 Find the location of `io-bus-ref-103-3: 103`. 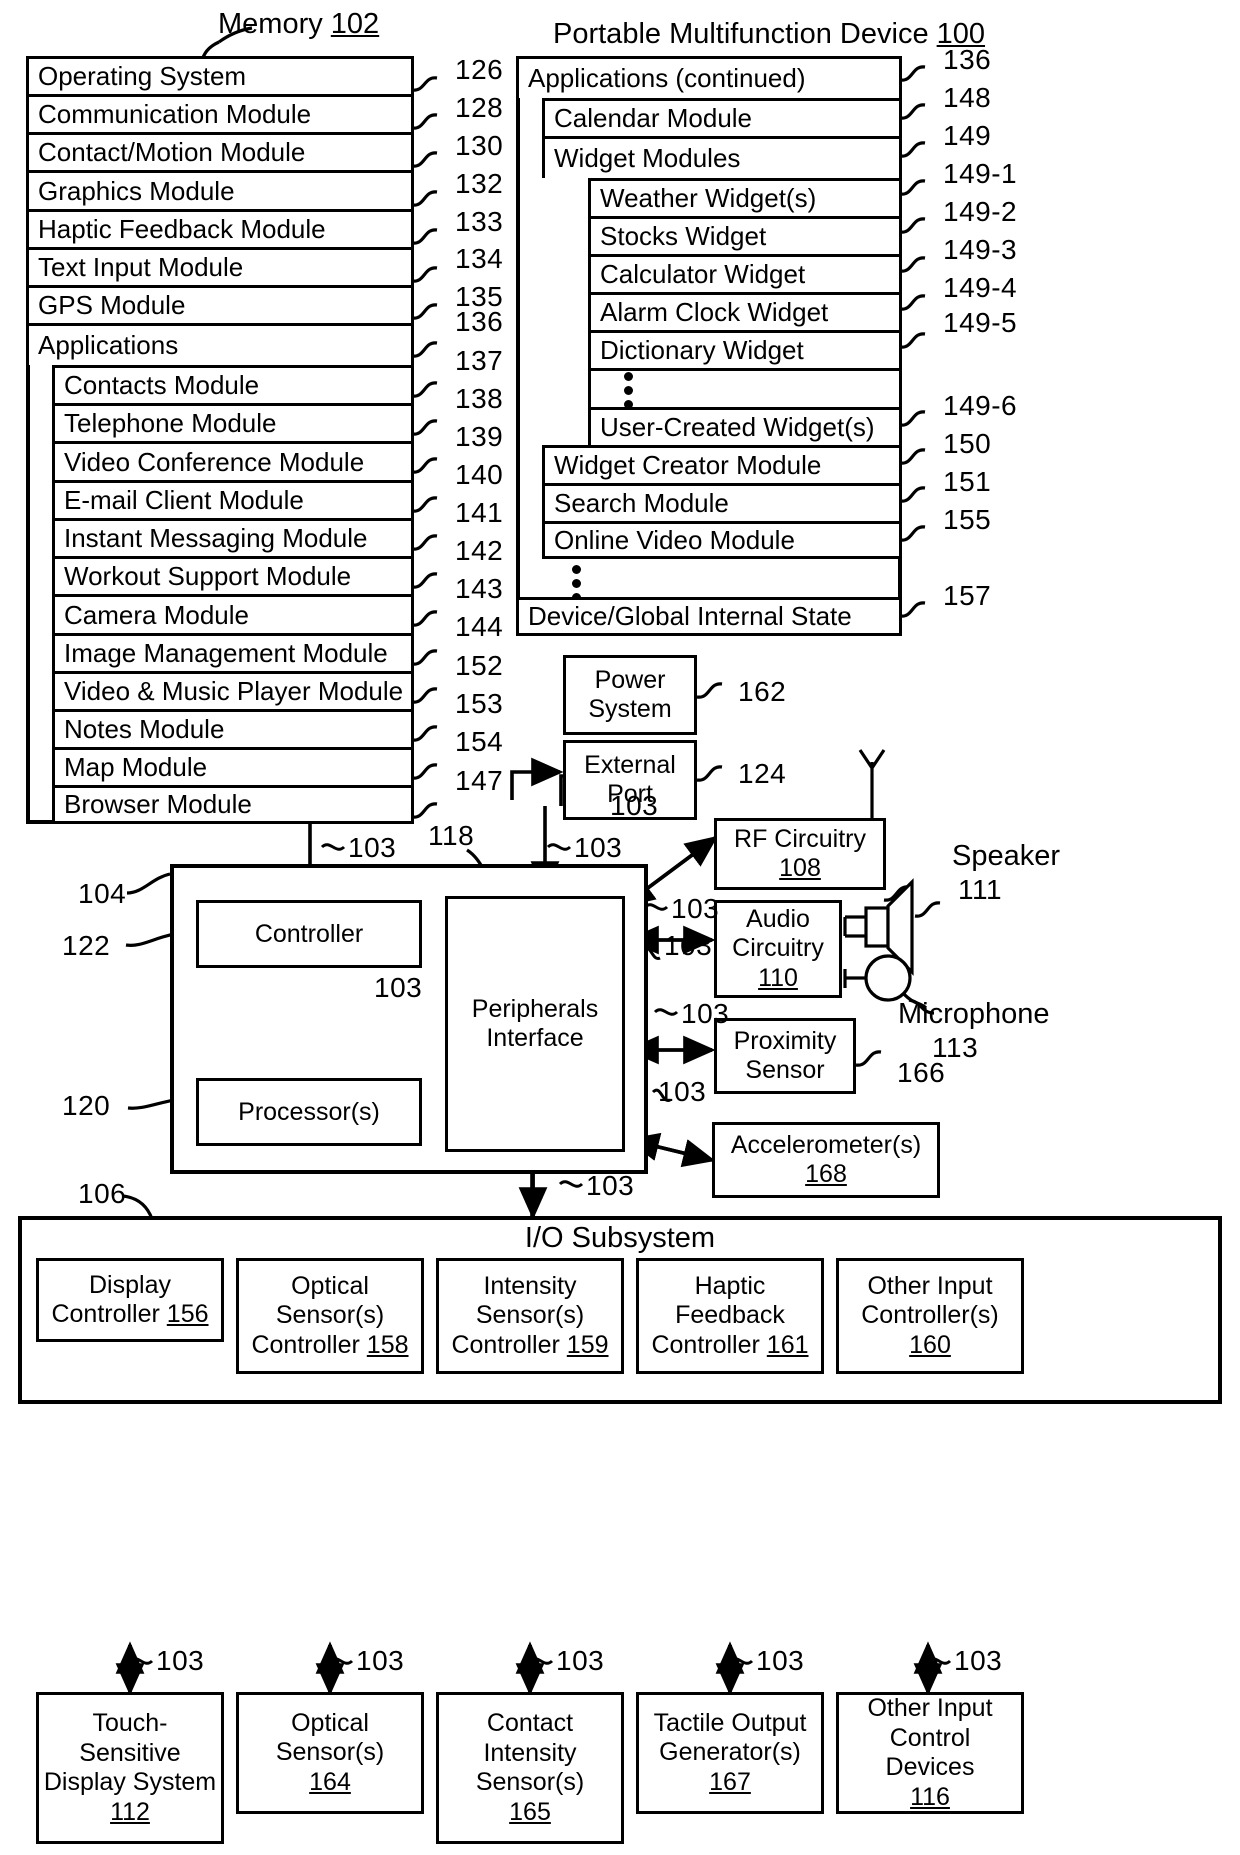

io-bus-ref-103-3: 103 is located at coordinates (580, 1660).